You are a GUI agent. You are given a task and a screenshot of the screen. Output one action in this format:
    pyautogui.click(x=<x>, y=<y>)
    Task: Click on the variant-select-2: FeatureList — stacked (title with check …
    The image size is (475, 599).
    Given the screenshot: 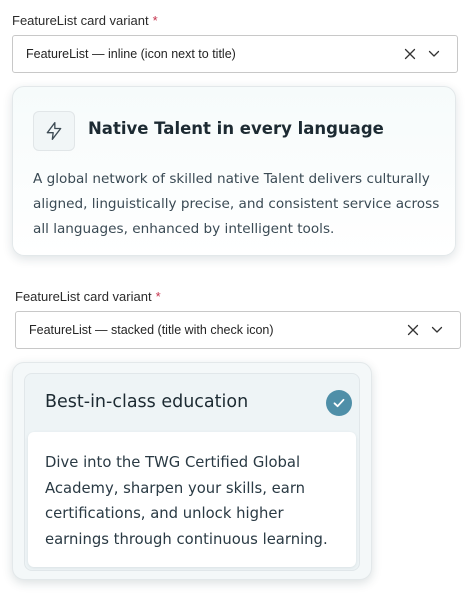 What is the action you would take?
    pyautogui.click(x=238, y=330)
    